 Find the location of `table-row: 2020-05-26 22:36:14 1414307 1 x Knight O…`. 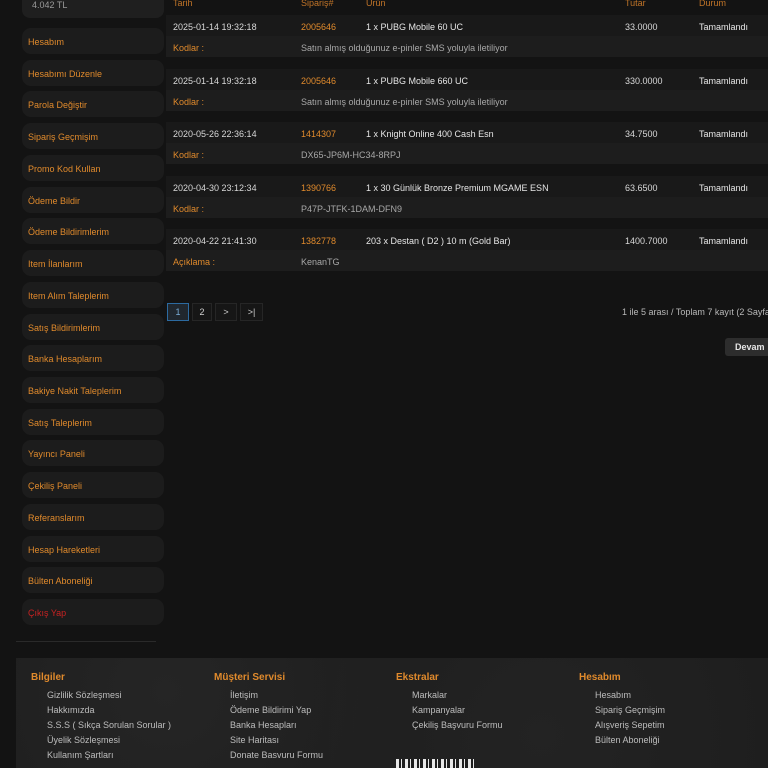

table-row: 2020-05-26 22:36:14 1414307 1 x Knight O… is located at coordinates (467, 143).